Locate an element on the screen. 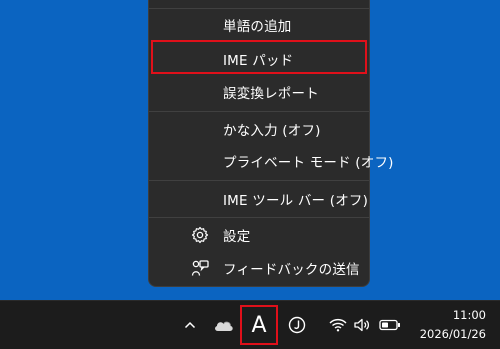 This screenshot has width=500, height=349. menu-item-label: プライベート モード (オフ) is located at coordinates (308, 163).